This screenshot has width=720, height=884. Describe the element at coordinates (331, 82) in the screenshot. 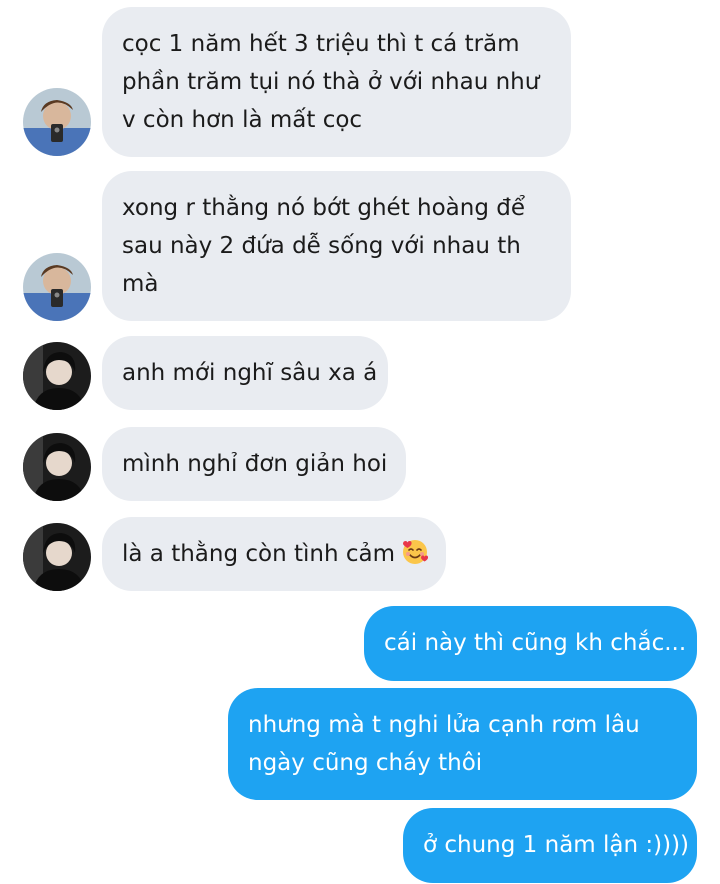

I see `message-text: phần trăm tụi nó thà ở với nhau như` at that location.